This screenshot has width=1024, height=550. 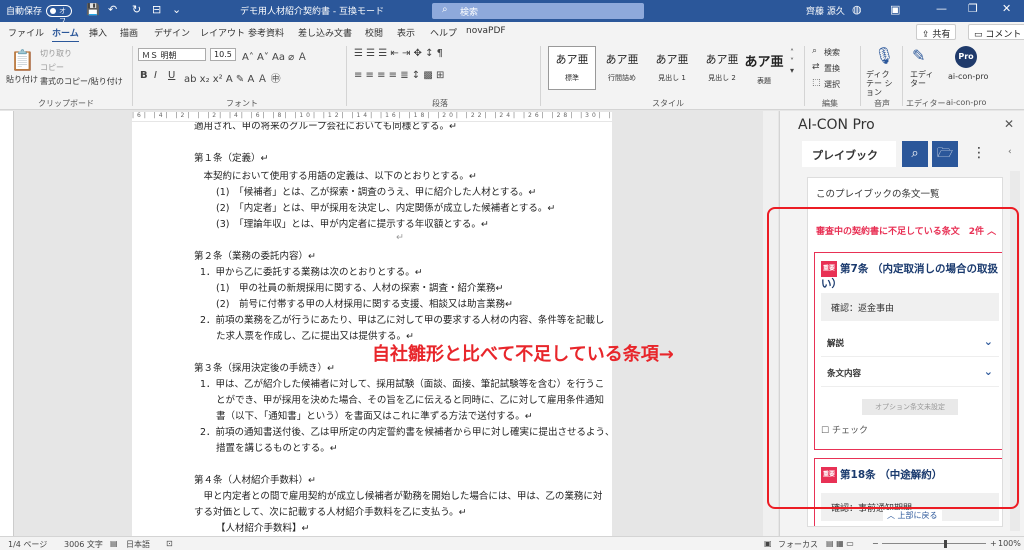 I want to click on zoom-slider, so click(x=934, y=543).